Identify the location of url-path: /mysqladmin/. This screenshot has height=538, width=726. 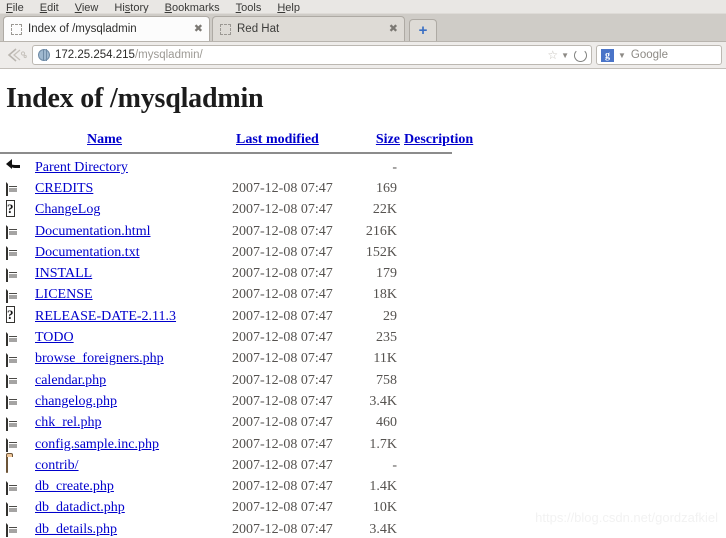
(168, 55).